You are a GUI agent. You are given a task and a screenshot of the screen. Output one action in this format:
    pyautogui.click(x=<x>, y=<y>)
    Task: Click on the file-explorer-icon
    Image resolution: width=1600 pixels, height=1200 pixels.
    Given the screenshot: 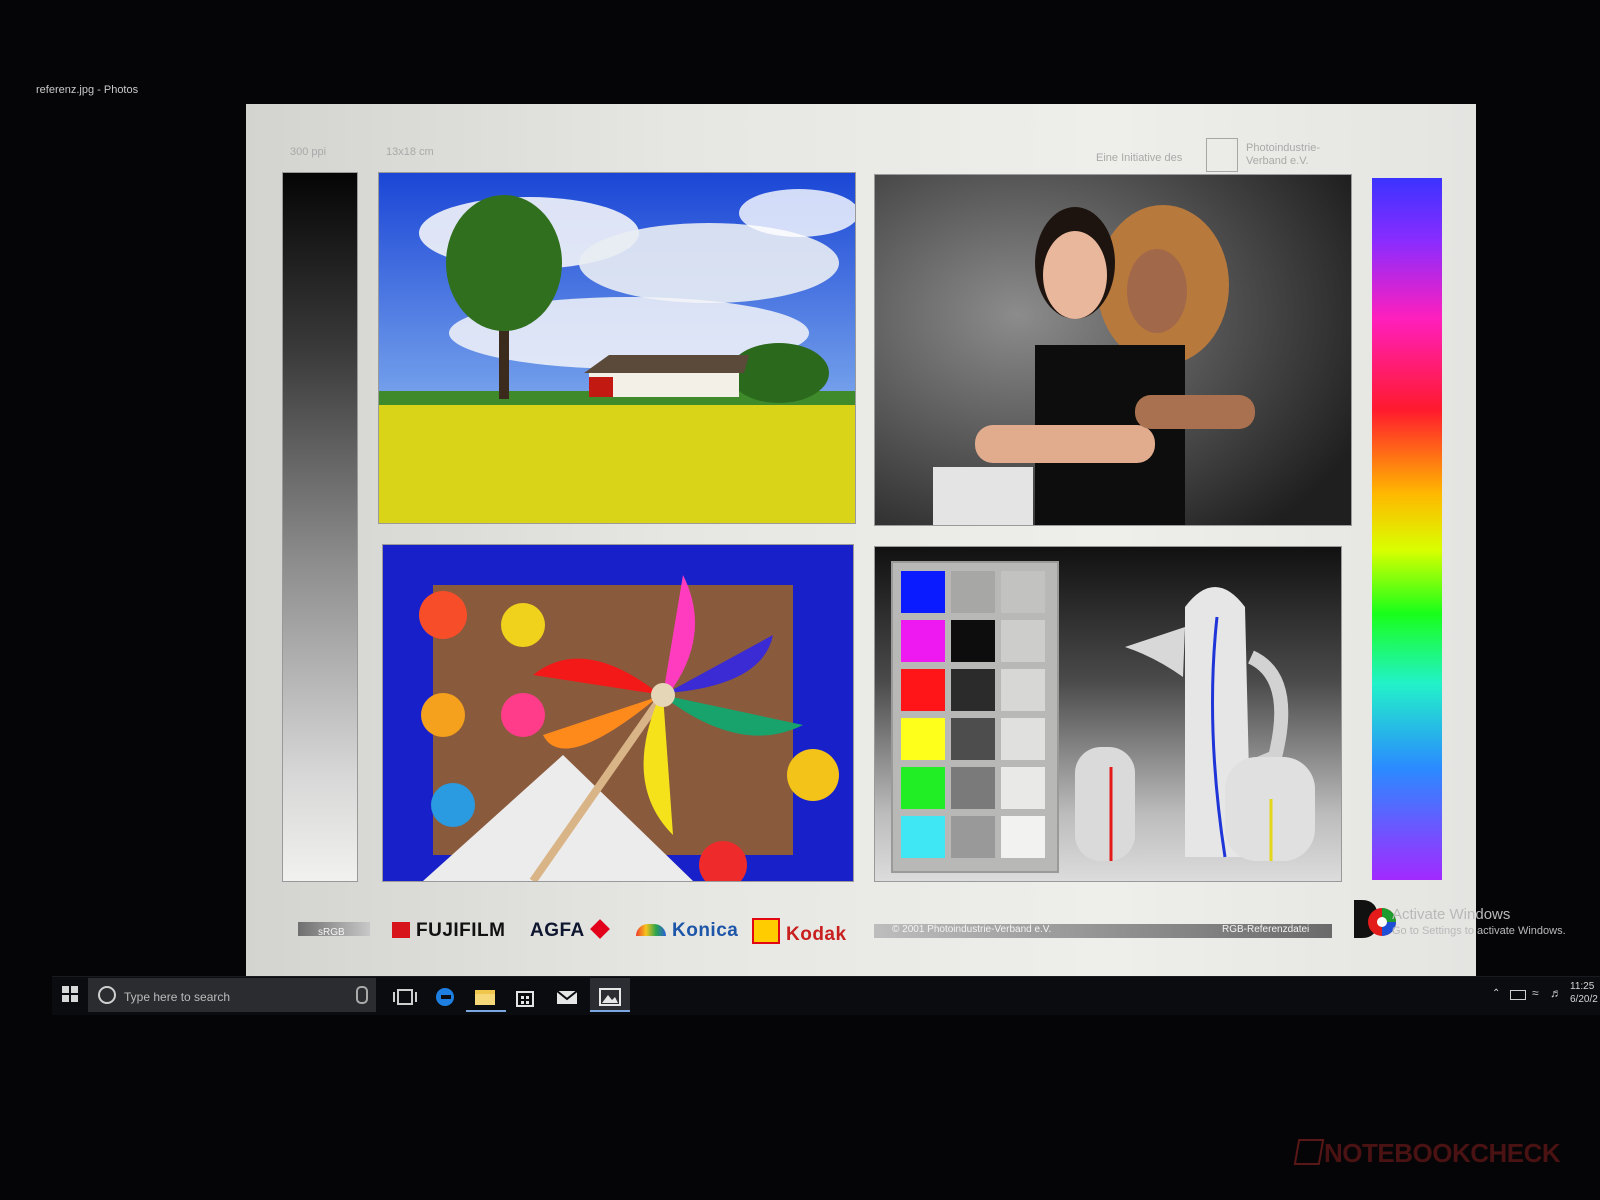 What is the action you would take?
    pyautogui.click(x=485, y=997)
    